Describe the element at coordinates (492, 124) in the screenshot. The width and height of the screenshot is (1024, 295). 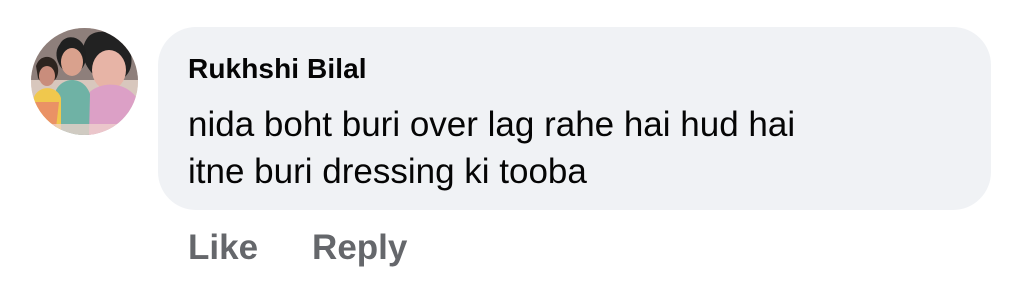
I see `comment-text-line: nida boht buri over lag rahe hai hud hai` at that location.